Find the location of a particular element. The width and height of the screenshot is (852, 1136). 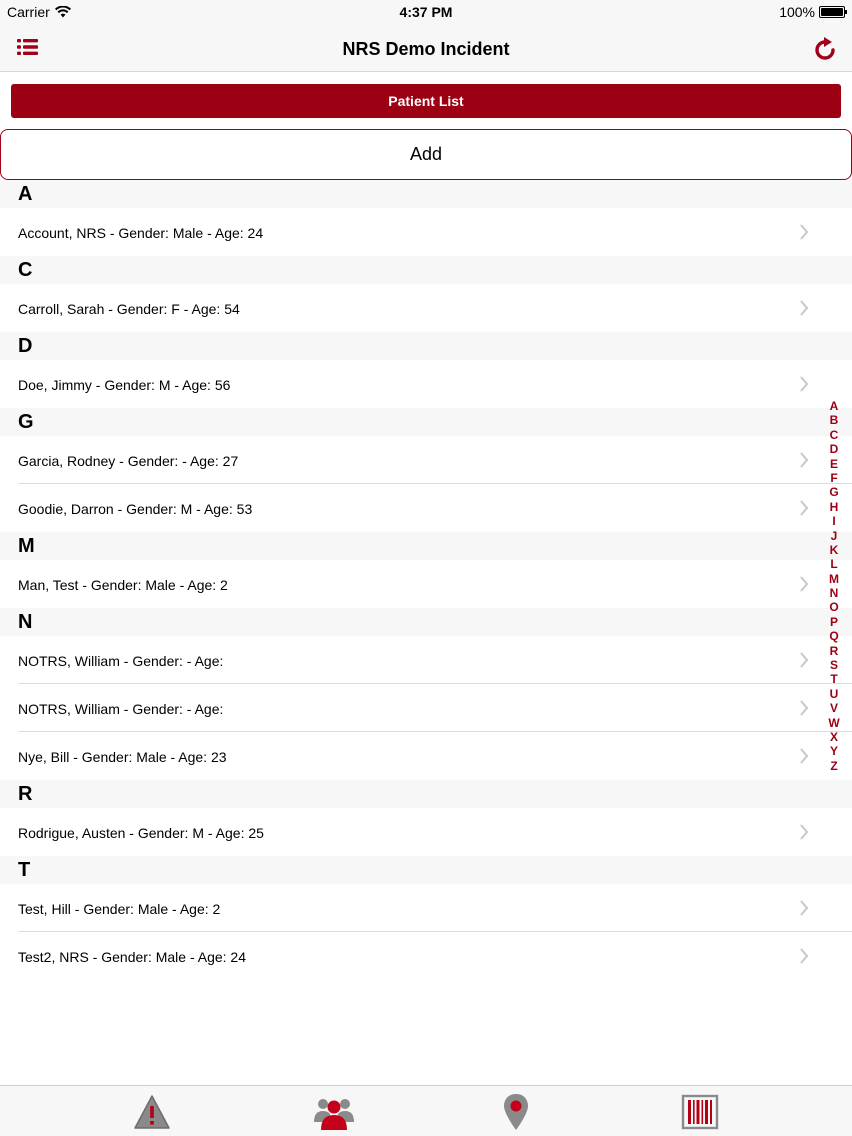

section-header: G is located at coordinates (426, 422).